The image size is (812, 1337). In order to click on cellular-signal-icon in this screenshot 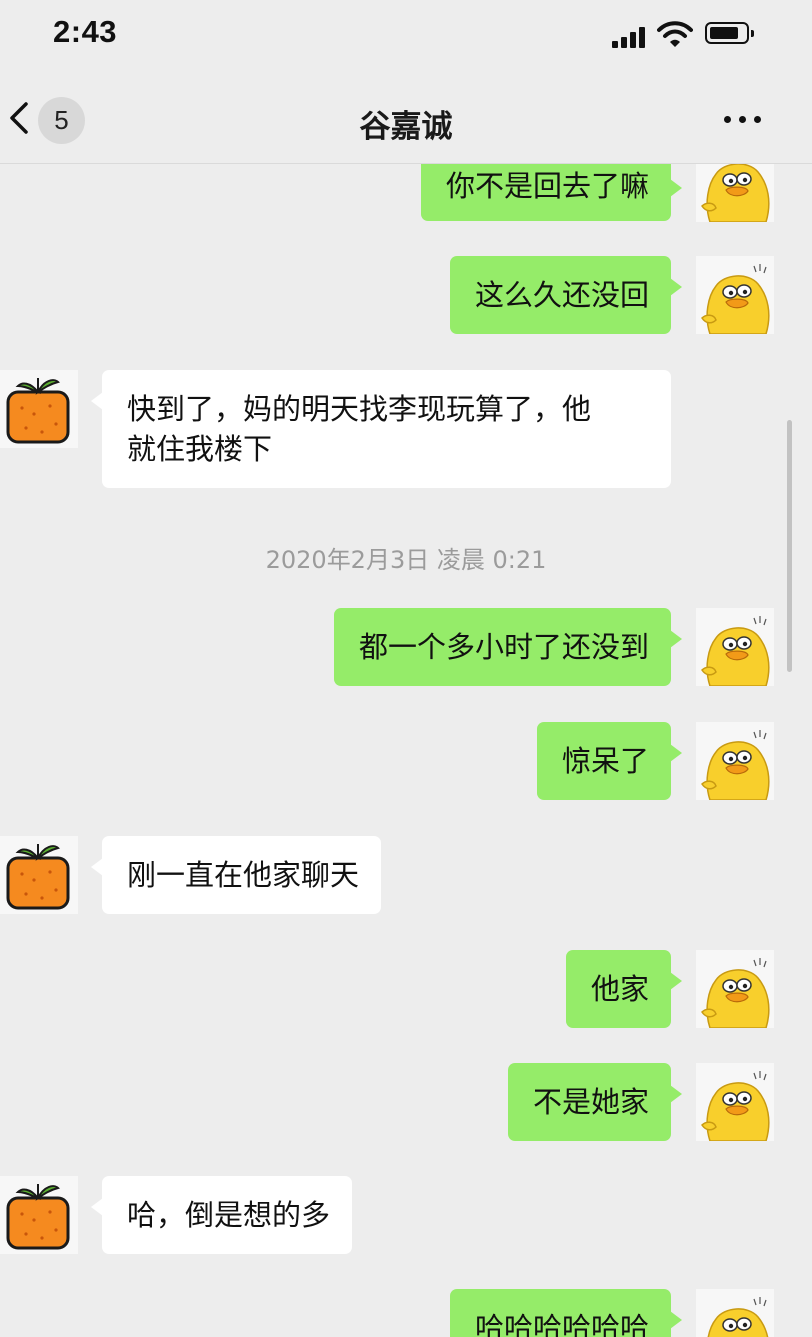, I will do `click(630, 37)`.